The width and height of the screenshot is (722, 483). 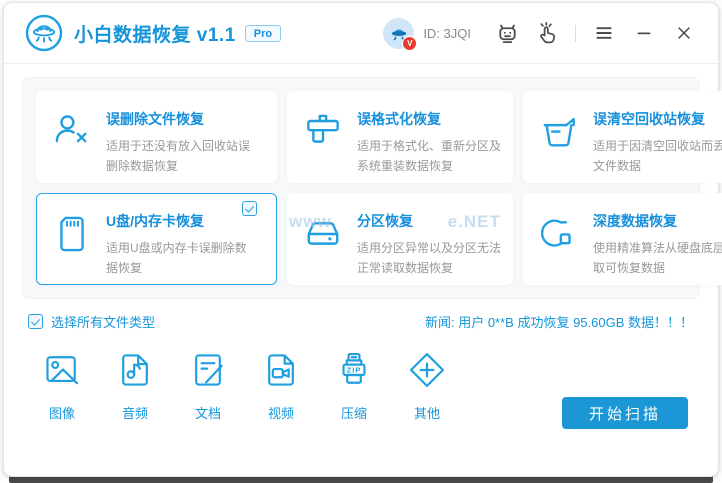 What do you see at coordinates (156, 137) in the screenshot?
I see `card-undelete-files: 误删除文件恢复 适用于还没有放入回收站误删除数据恢复` at bounding box center [156, 137].